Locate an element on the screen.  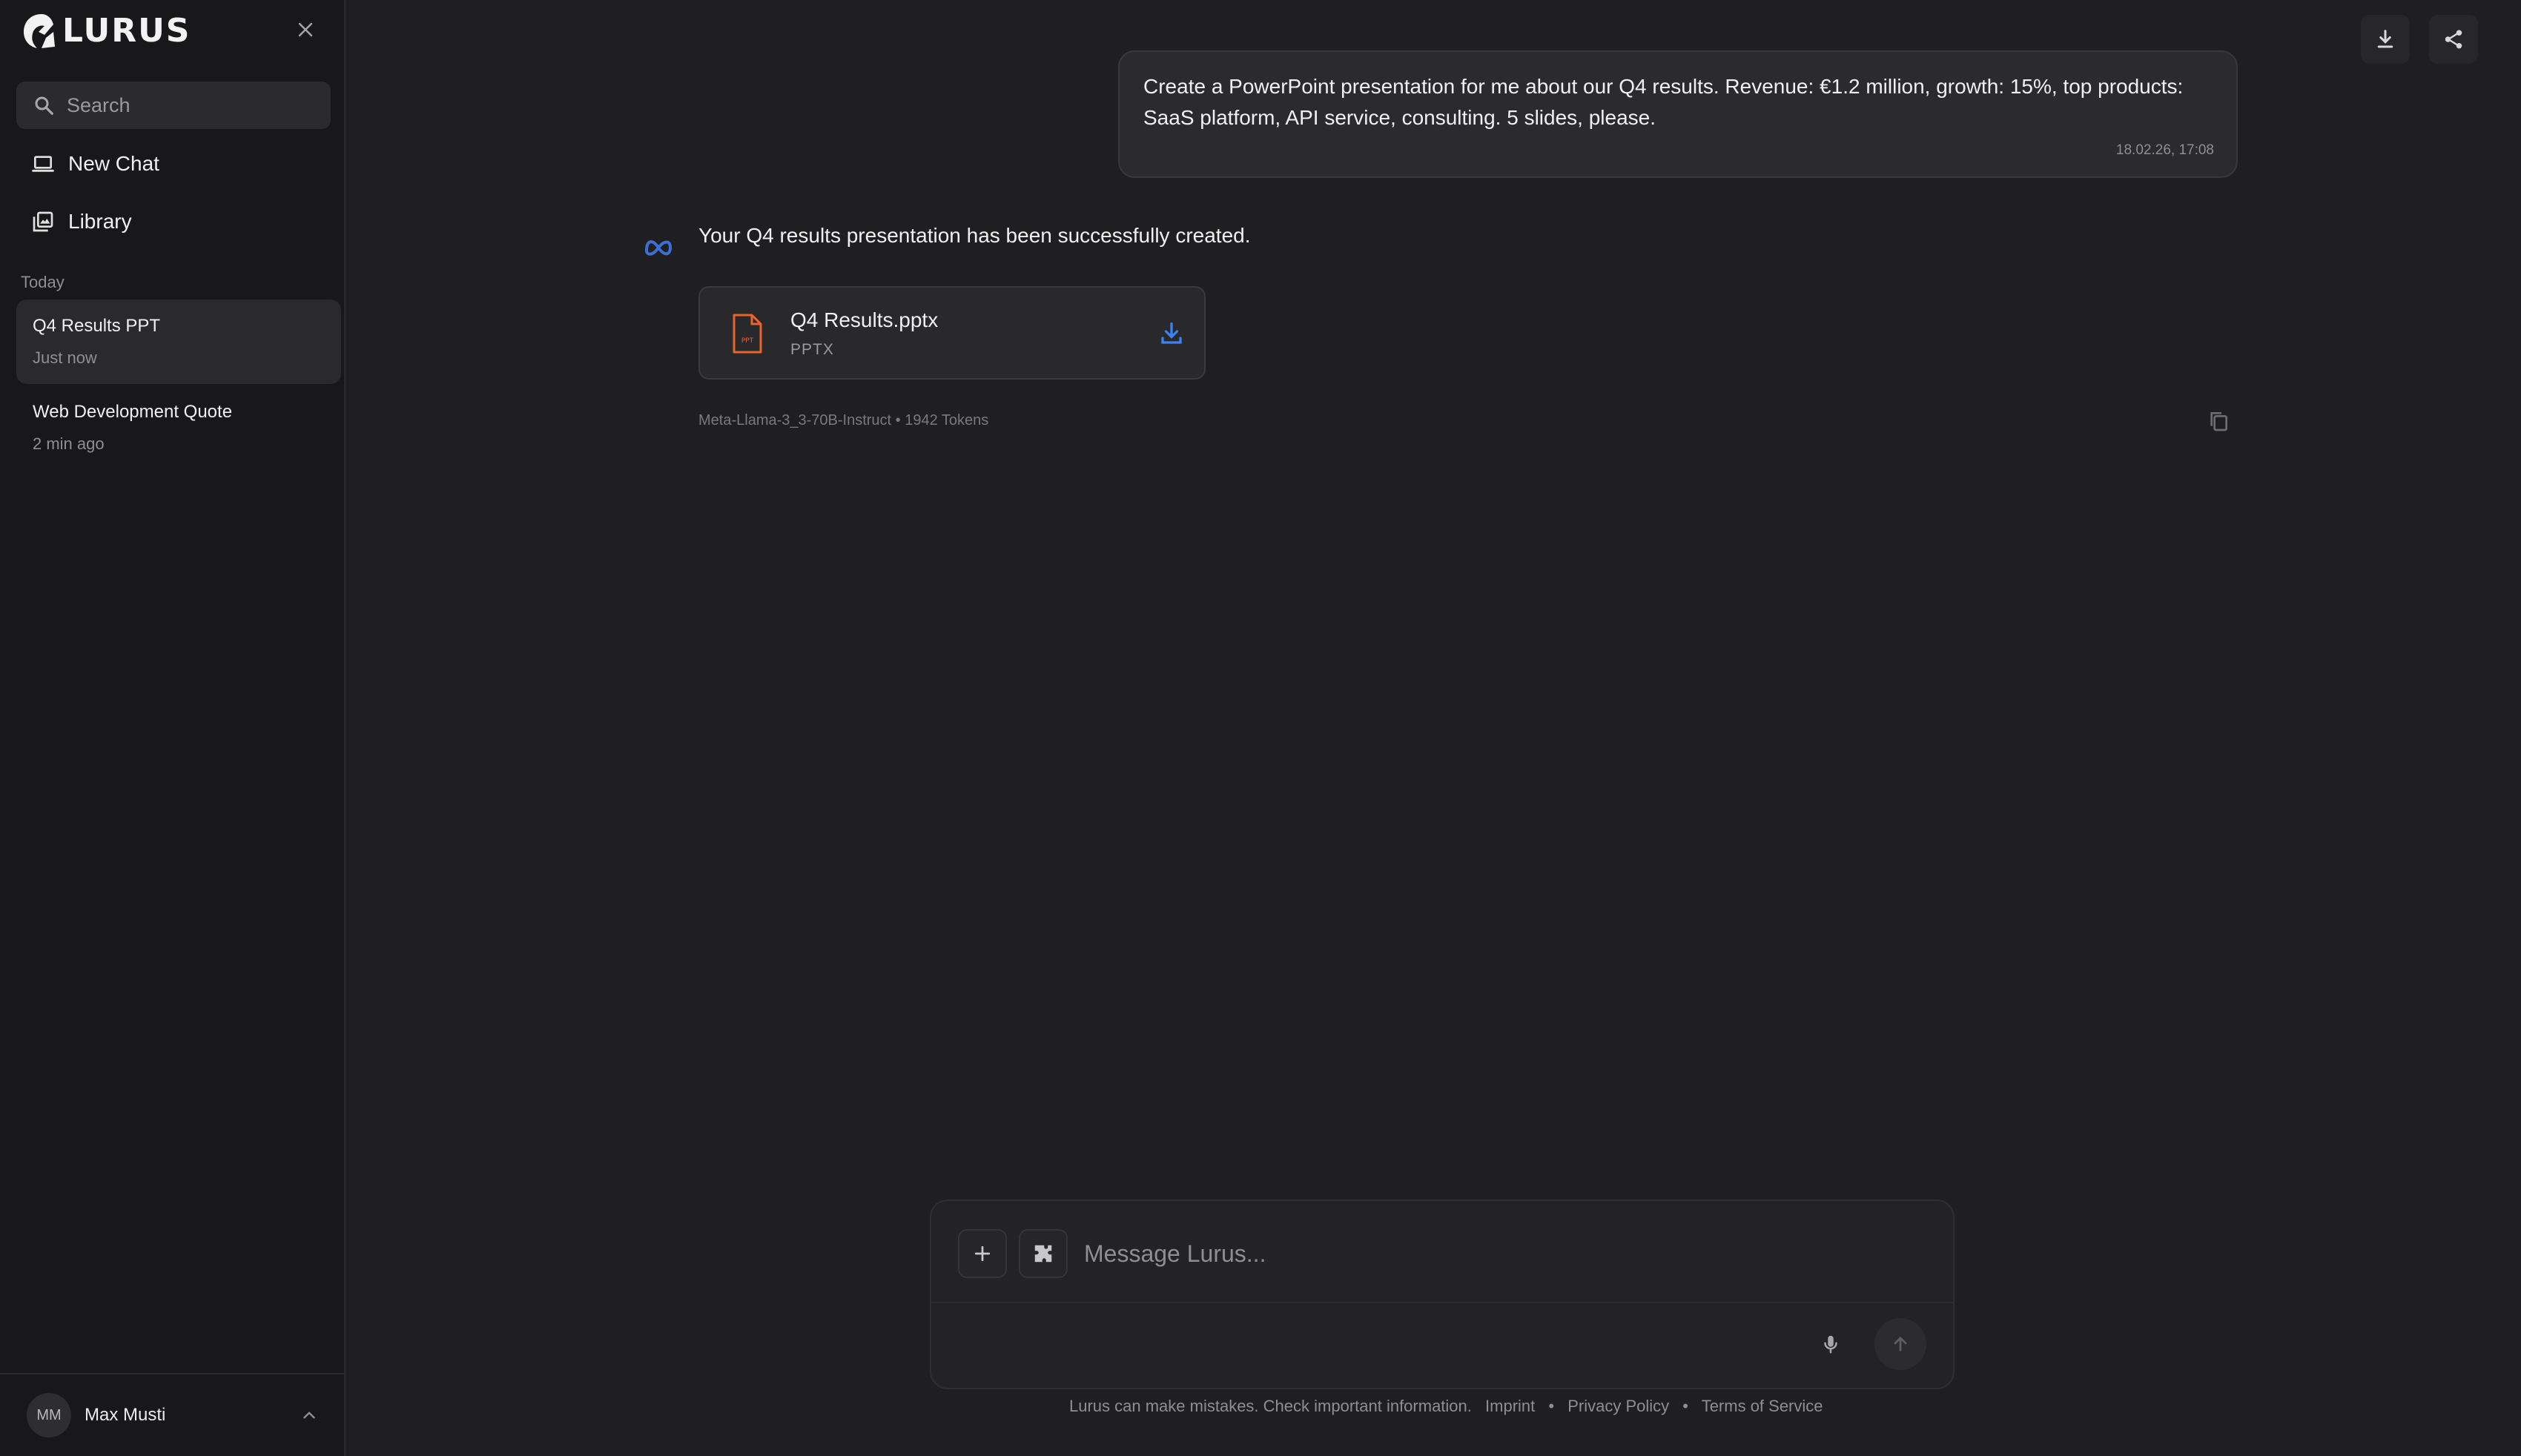
share-button is located at coordinates (2453, 39).